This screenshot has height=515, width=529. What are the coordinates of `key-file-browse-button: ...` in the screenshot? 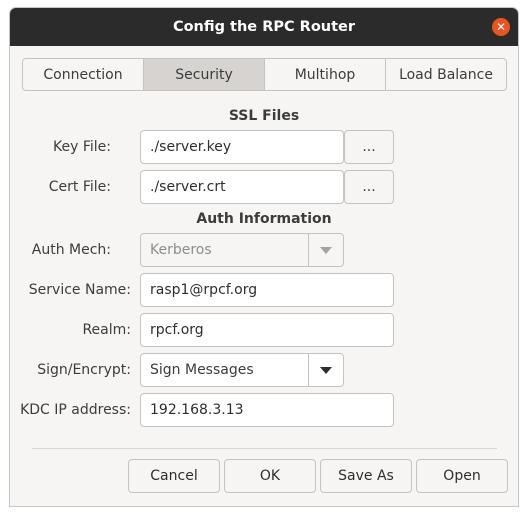 It's located at (369, 147).